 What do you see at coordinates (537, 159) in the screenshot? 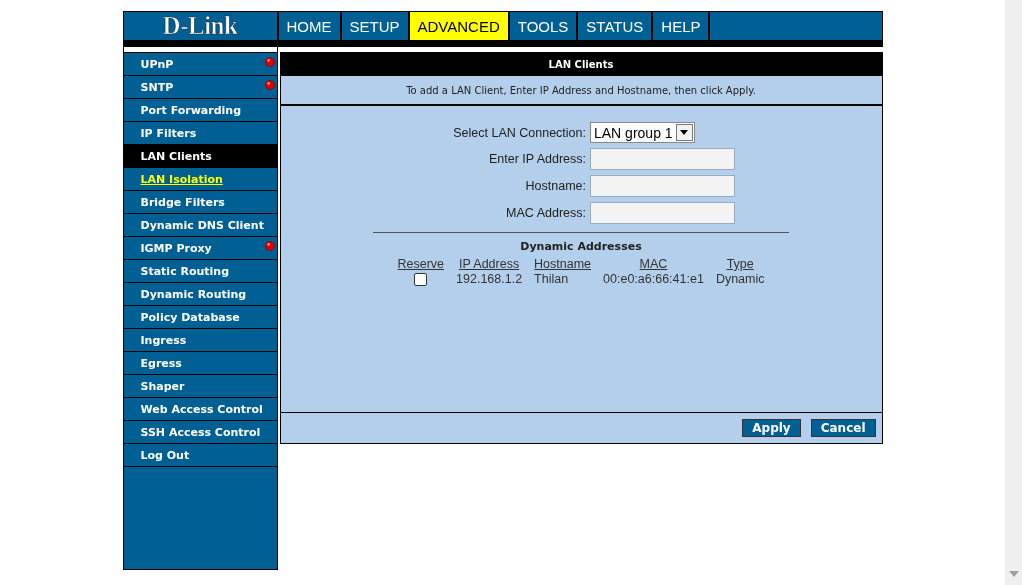
I see `field-label: Enter IP Address:` at bounding box center [537, 159].